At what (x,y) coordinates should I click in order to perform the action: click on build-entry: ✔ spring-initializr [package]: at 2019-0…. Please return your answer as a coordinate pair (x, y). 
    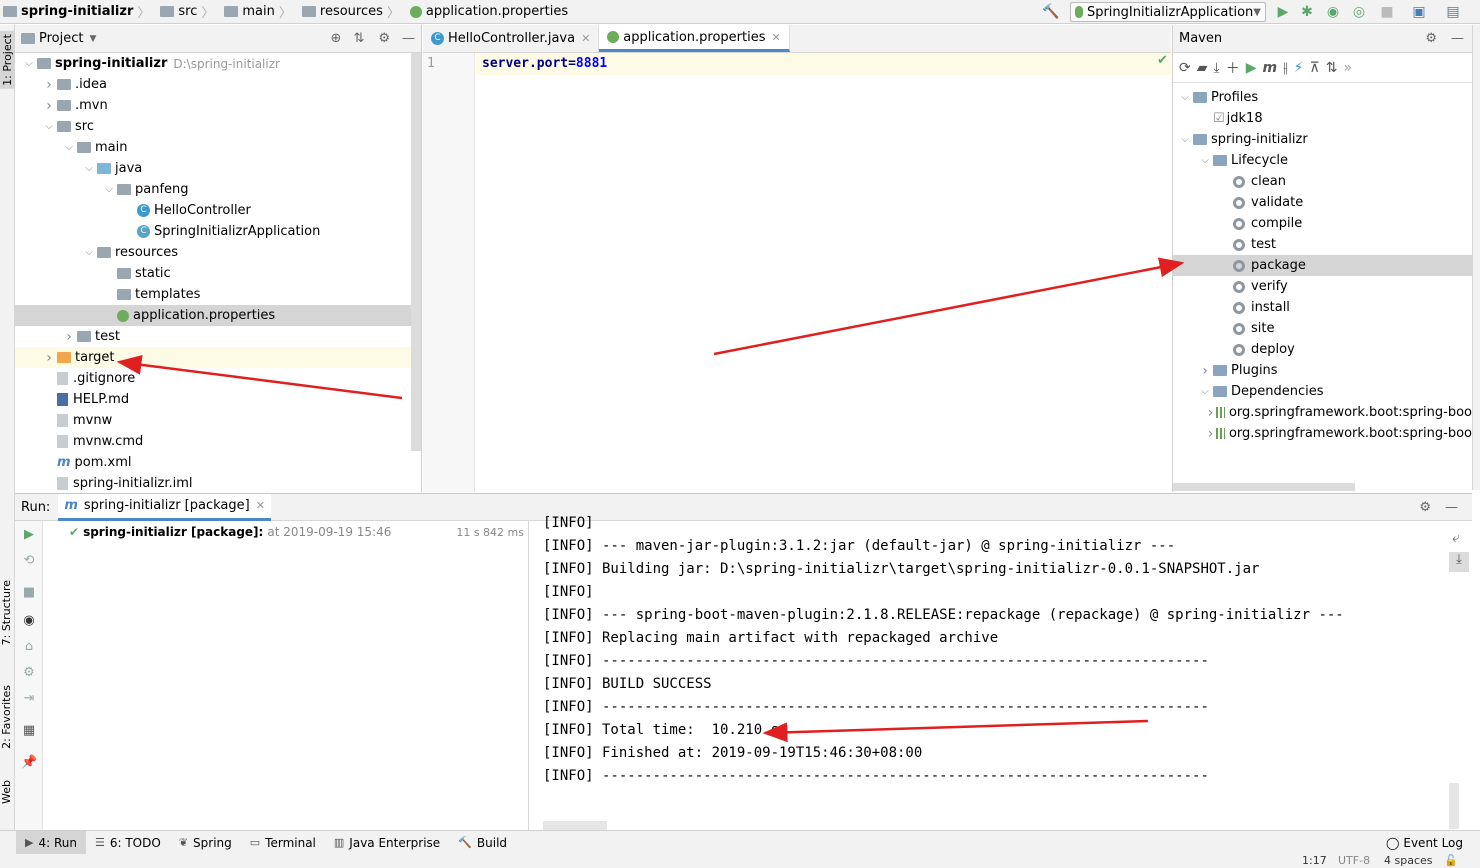
    Looking at the image, I should click on (230, 532).